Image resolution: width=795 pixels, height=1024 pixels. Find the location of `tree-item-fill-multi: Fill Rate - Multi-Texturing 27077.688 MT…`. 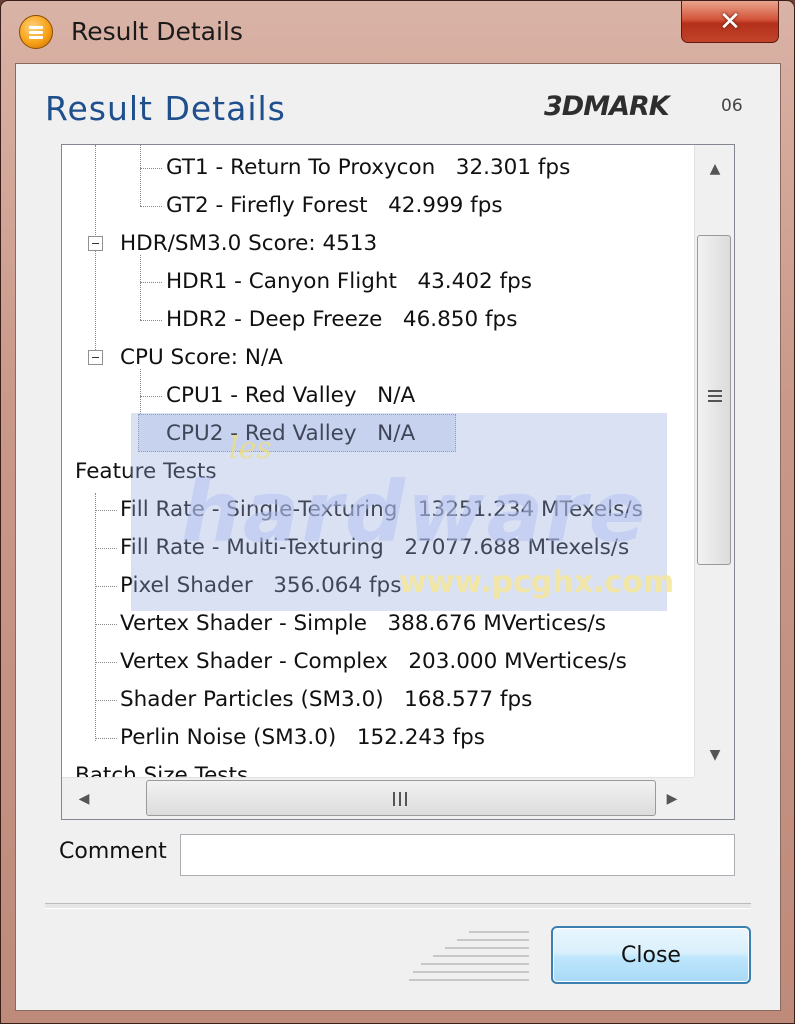

tree-item-fill-multi: Fill Rate - Multi-Texturing 27077.688 MT… is located at coordinates (374, 548).